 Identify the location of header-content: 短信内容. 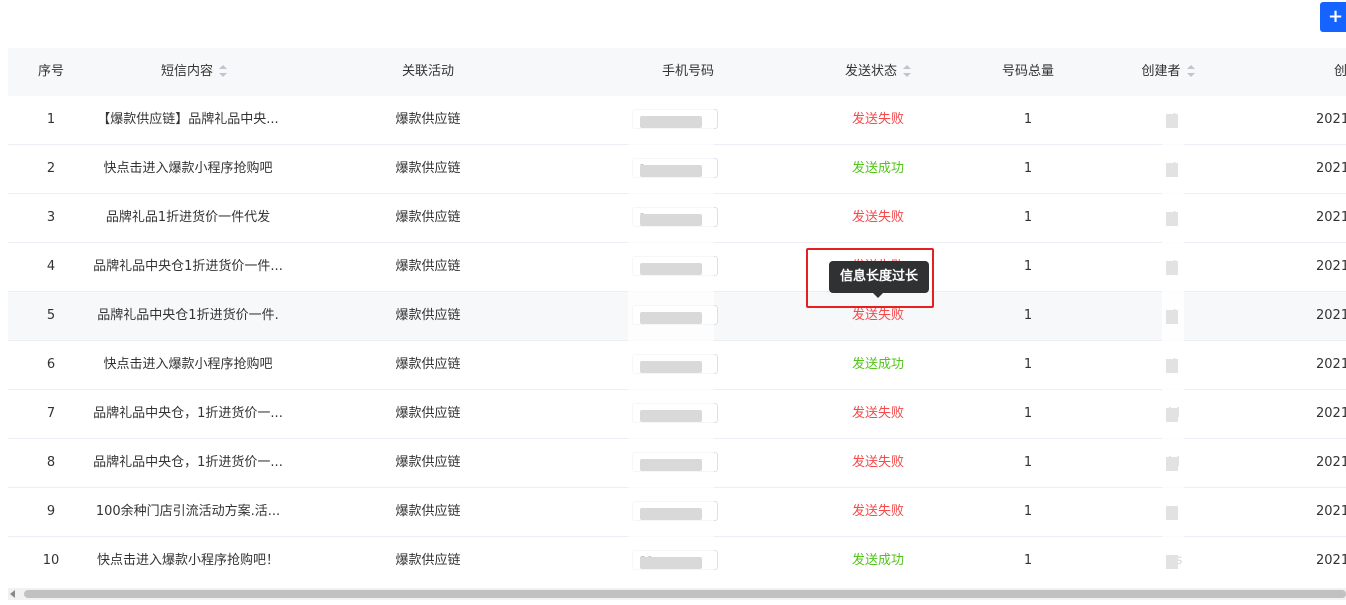
(194, 72).